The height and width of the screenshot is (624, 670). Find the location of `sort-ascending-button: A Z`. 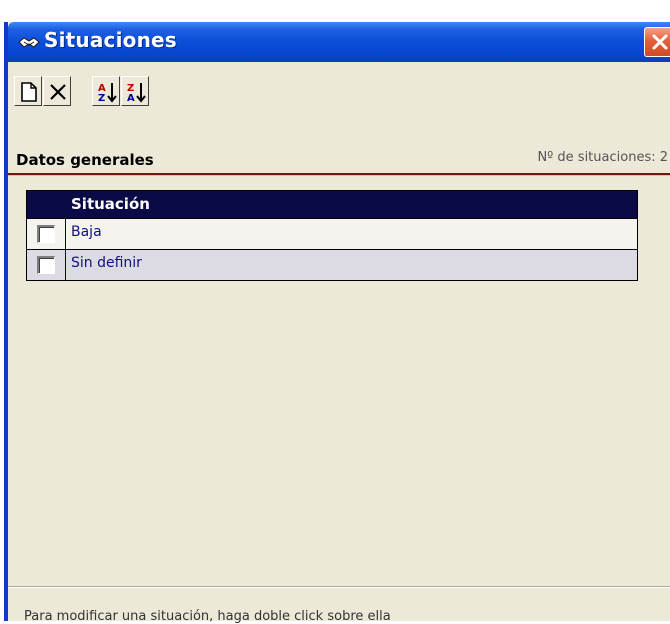

sort-ascending-button: A Z is located at coordinates (106, 91).